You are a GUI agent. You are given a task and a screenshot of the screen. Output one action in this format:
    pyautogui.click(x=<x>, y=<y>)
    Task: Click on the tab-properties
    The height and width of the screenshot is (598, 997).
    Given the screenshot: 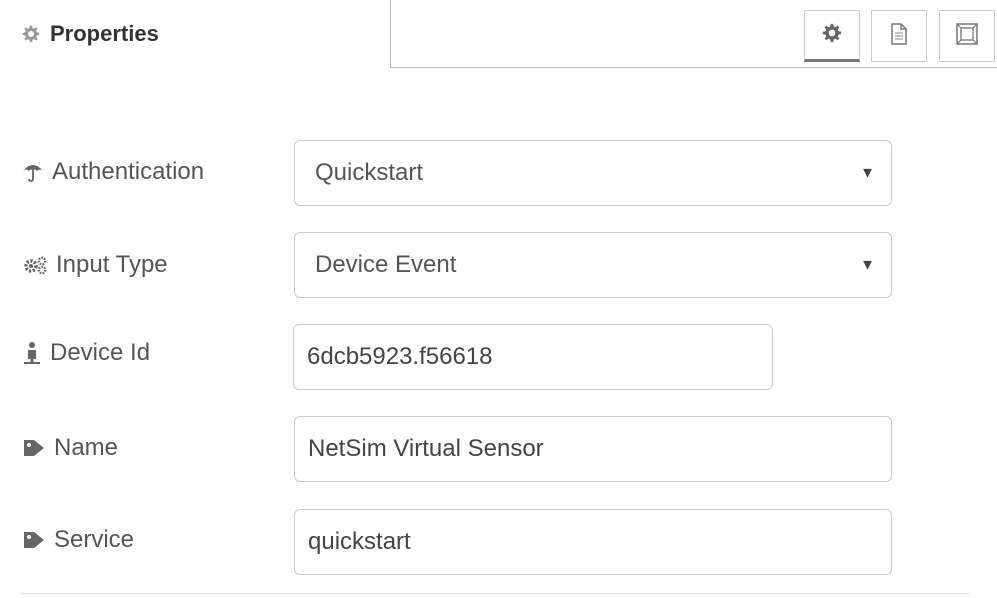 What is the action you would take?
    pyautogui.click(x=832, y=36)
    